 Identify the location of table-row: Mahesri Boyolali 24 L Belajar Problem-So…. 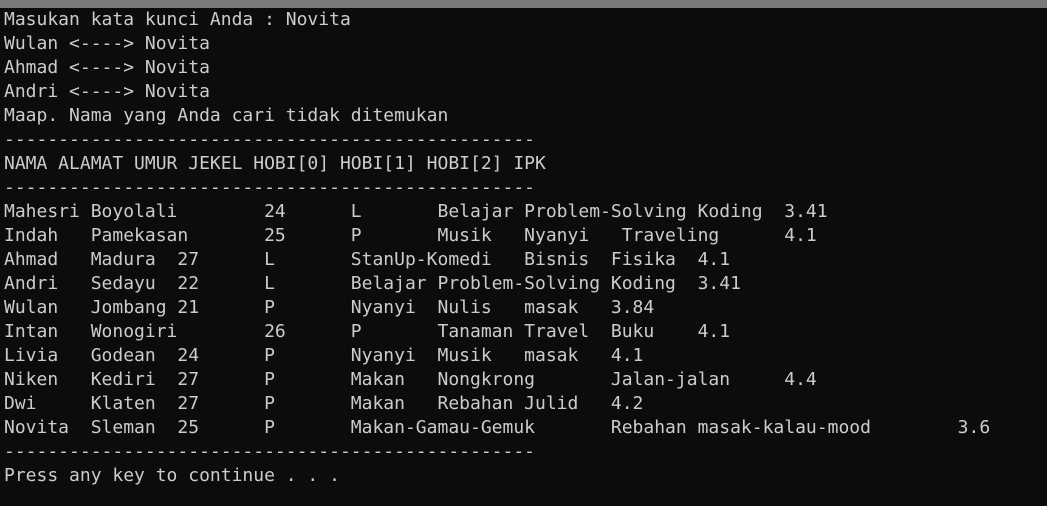
(416, 211).